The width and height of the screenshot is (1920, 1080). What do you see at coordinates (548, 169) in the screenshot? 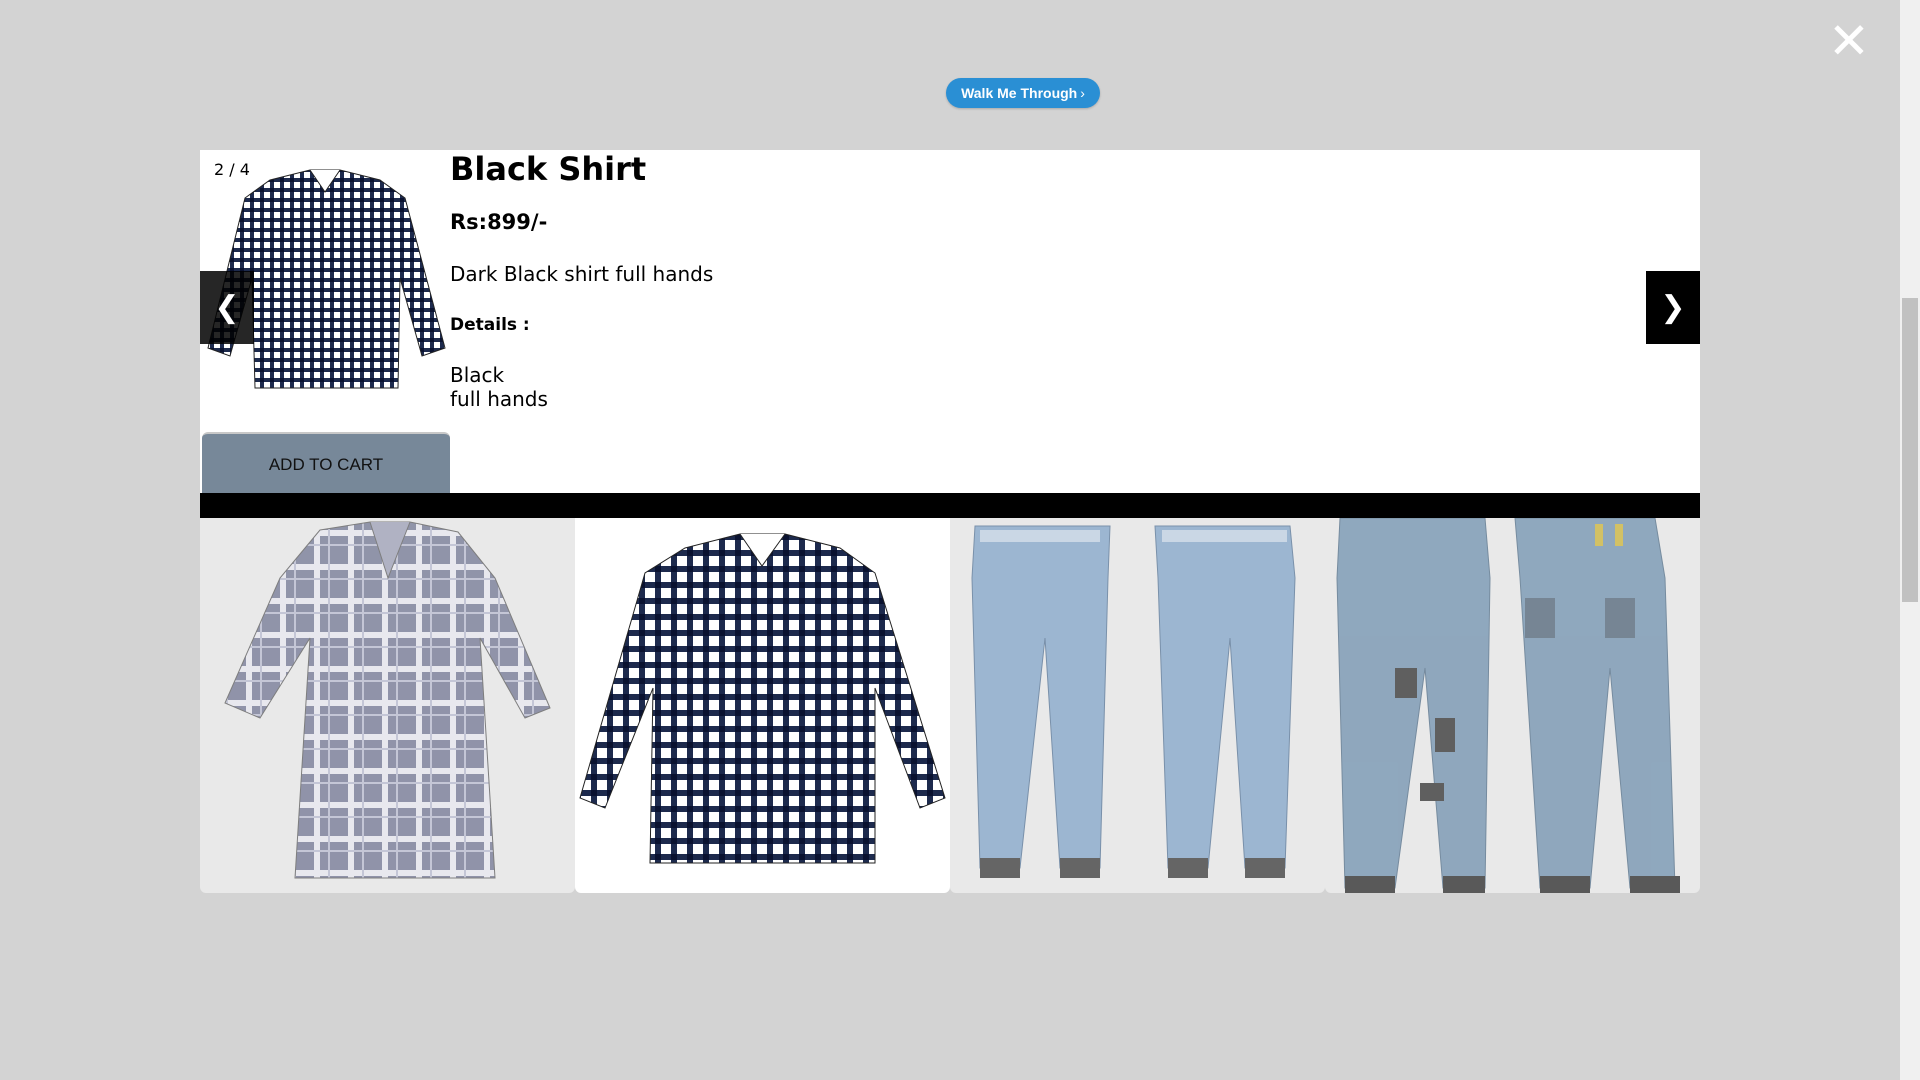
I see `product-title: Black Shirt` at bounding box center [548, 169].